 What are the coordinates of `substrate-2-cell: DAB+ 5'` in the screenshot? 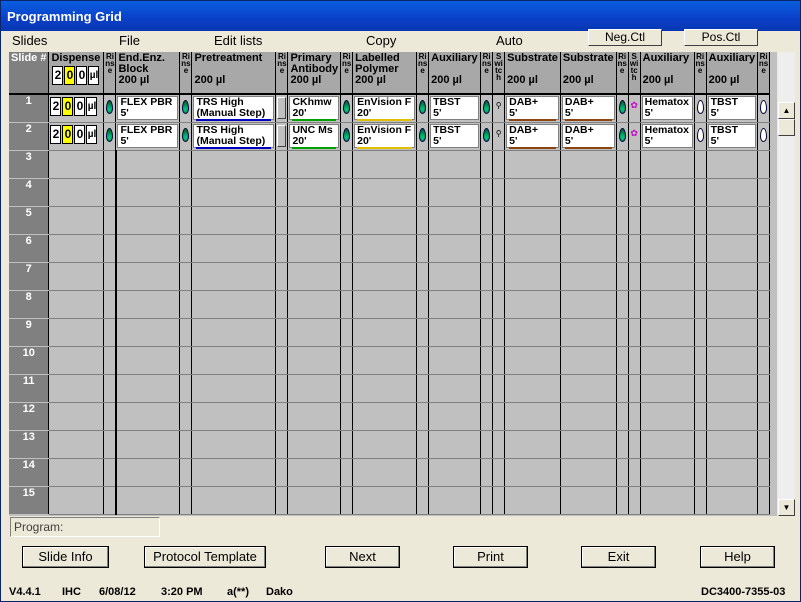 It's located at (588, 108).